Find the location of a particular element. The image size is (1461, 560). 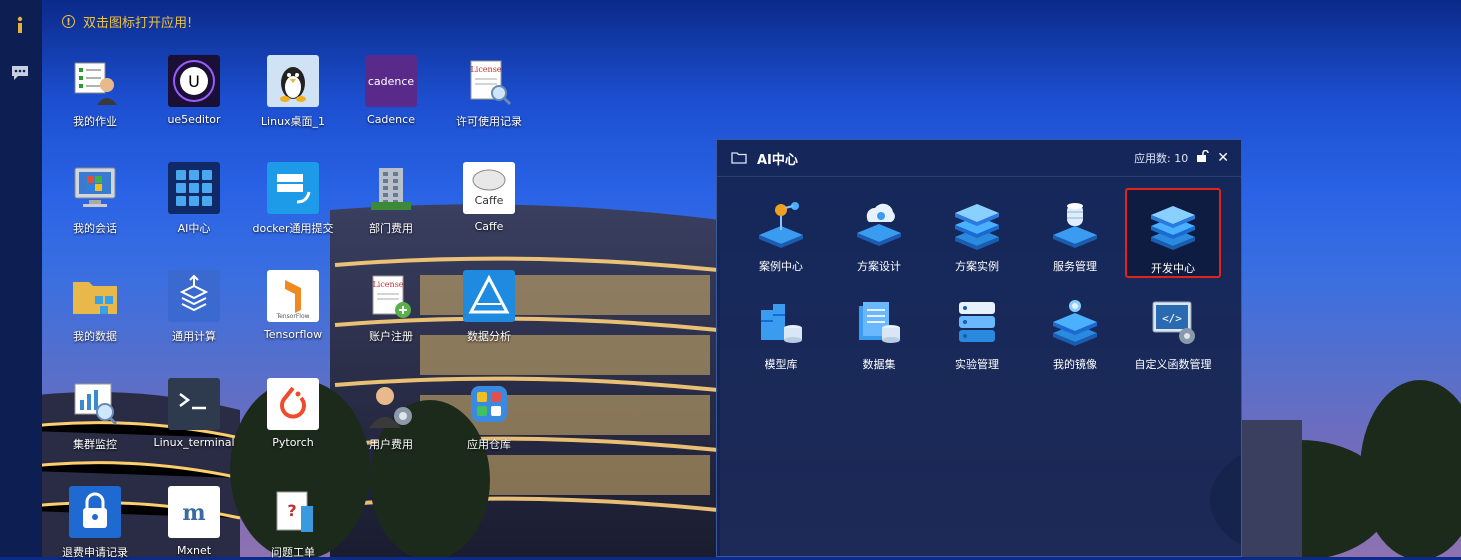

terminal-icon is located at coordinates (194, 404).